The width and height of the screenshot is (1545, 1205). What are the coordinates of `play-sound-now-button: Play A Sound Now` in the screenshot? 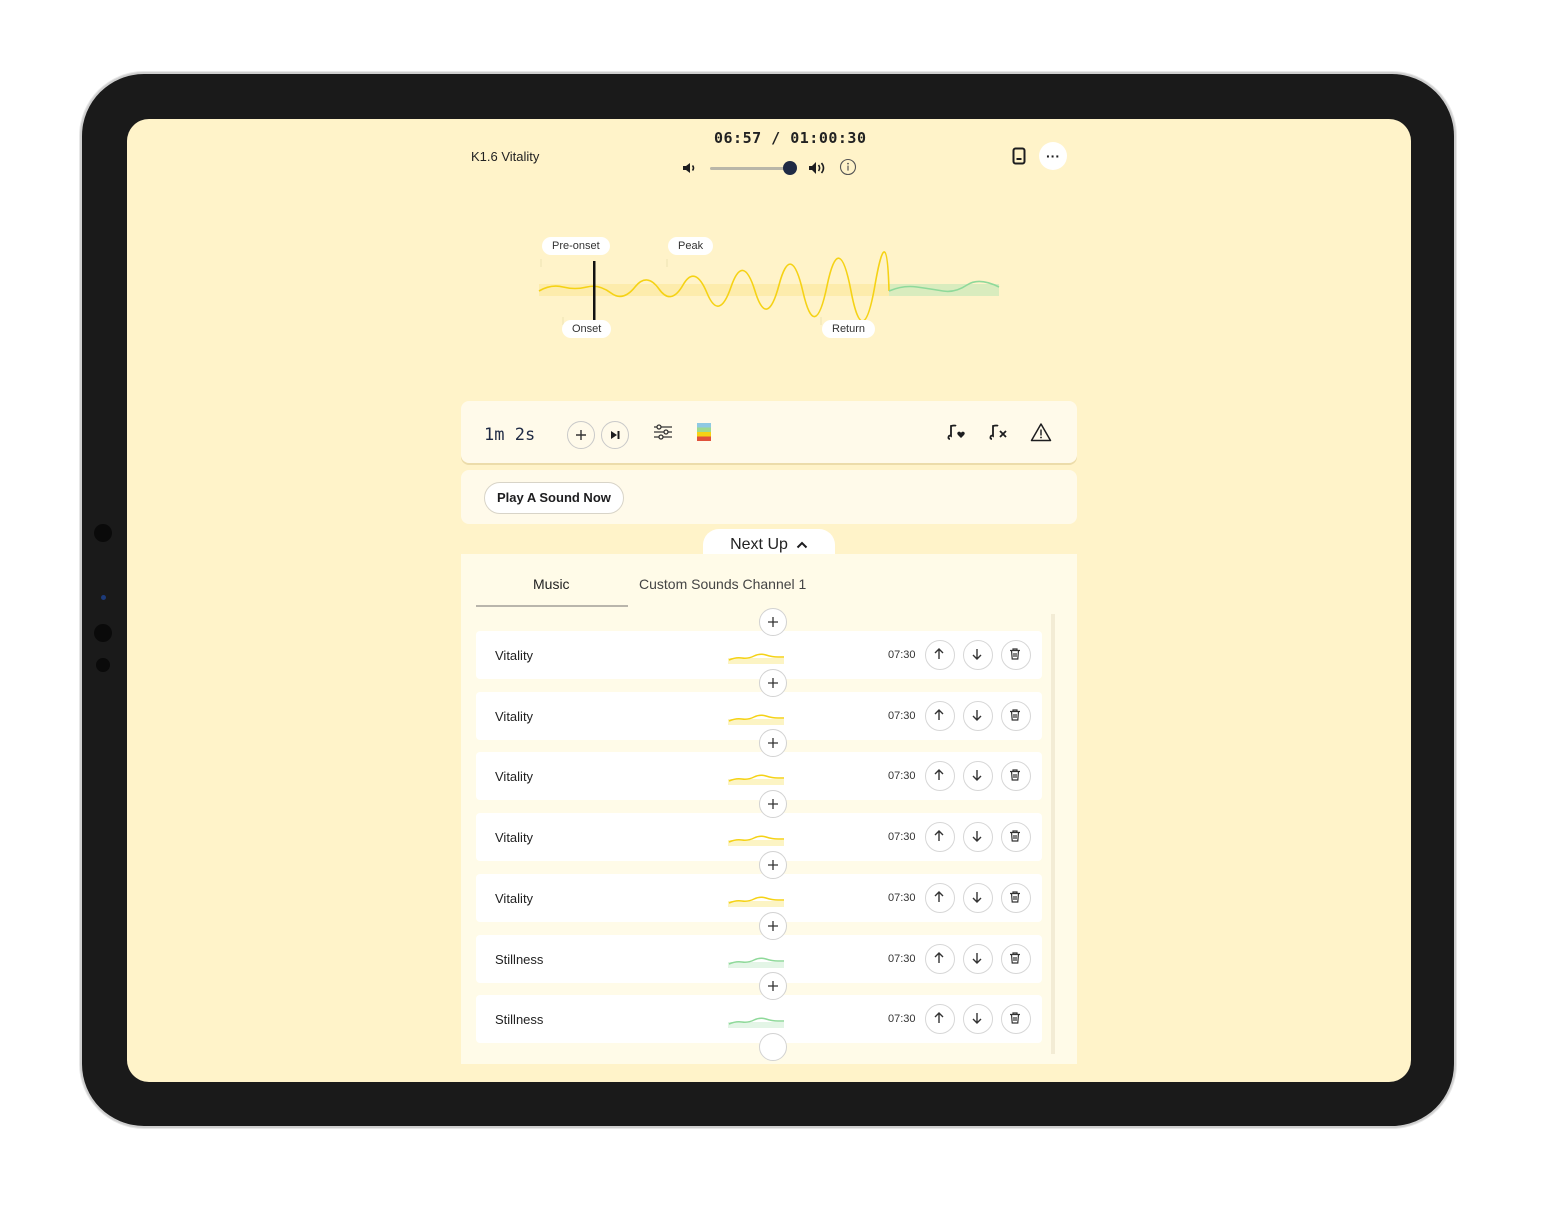 It's located at (554, 498).